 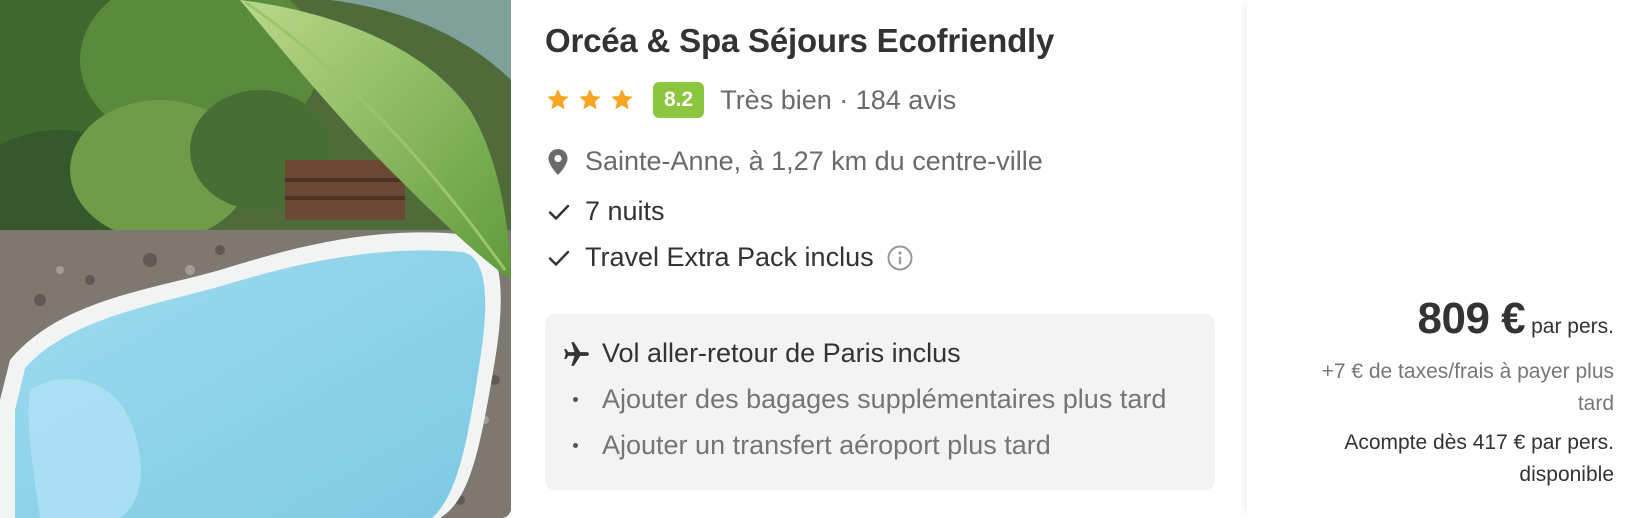 I want to click on star-rating, so click(x=590, y=100).